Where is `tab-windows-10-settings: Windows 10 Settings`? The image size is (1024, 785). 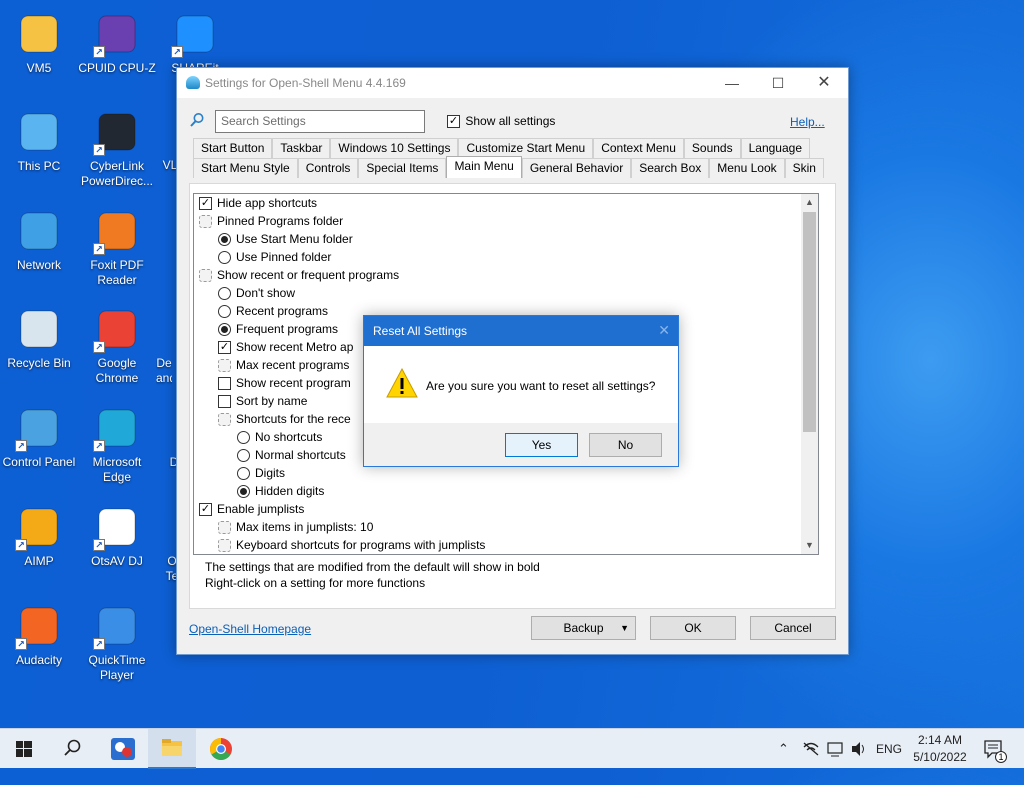
tab-windows-10-settings: Windows 10 Settings is located at coordinates (394, 148).